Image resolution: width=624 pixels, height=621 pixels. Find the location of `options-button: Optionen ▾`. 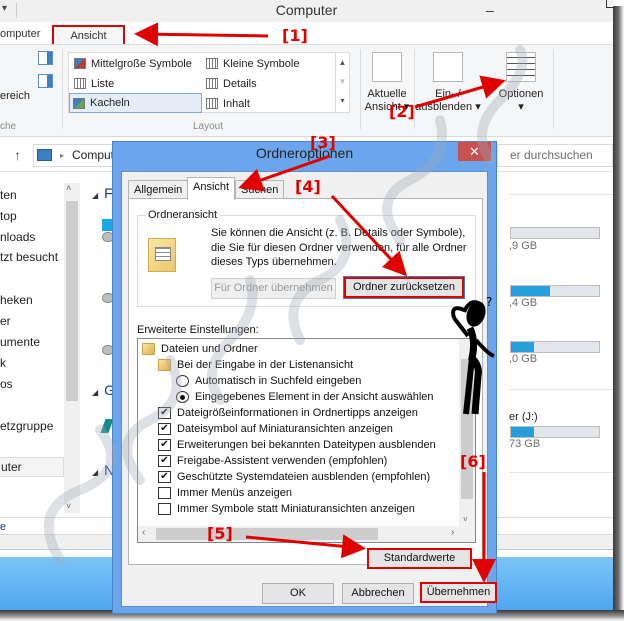

options-button: Optionen ▾ is located at coordinates (521, 82).